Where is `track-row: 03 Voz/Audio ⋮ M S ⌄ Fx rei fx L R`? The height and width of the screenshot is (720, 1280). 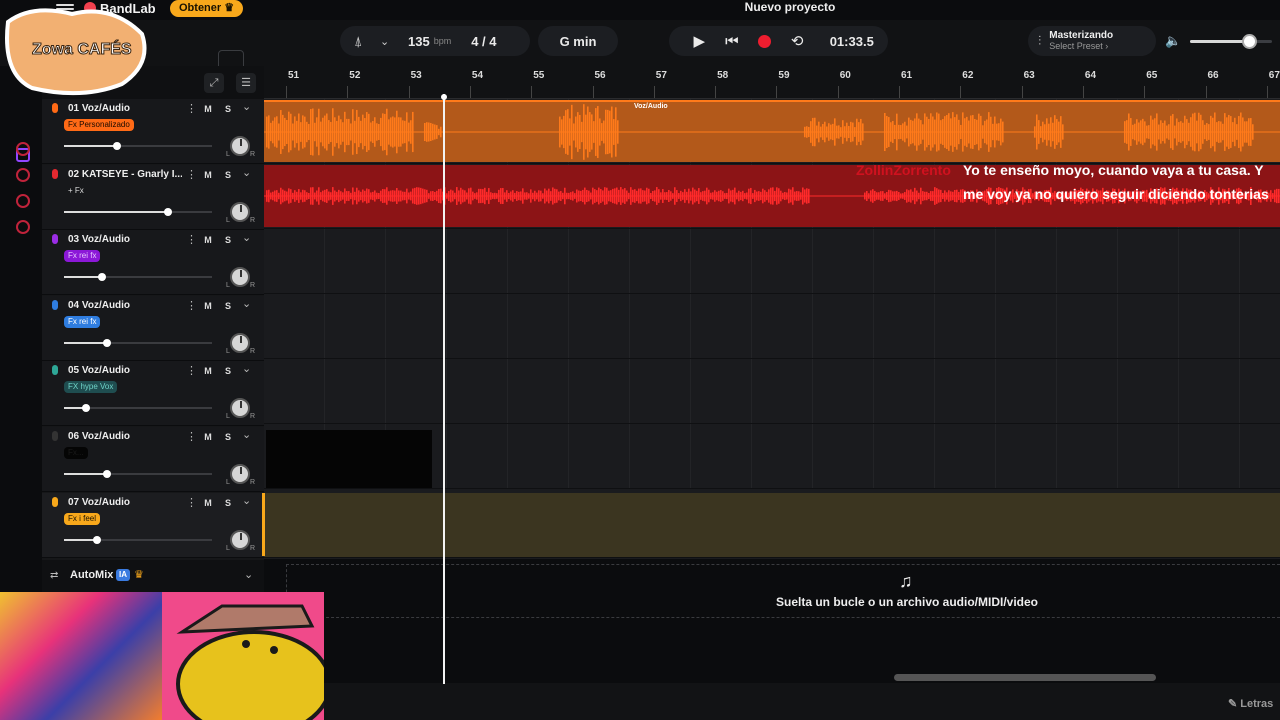
track-row: 03 Voz/Audio ⋮ M S ⌄ Fx rei fx L R is located at coordinates (153, 263).